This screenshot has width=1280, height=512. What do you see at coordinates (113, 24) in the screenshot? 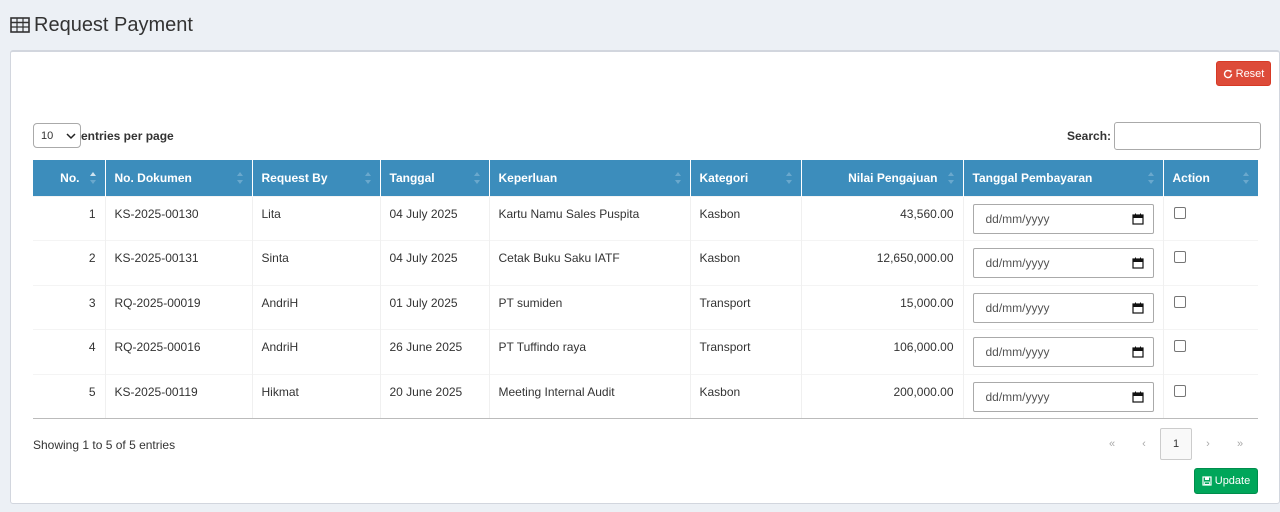
I see `page-title: Request Payment` at bounding box center [113, 24].